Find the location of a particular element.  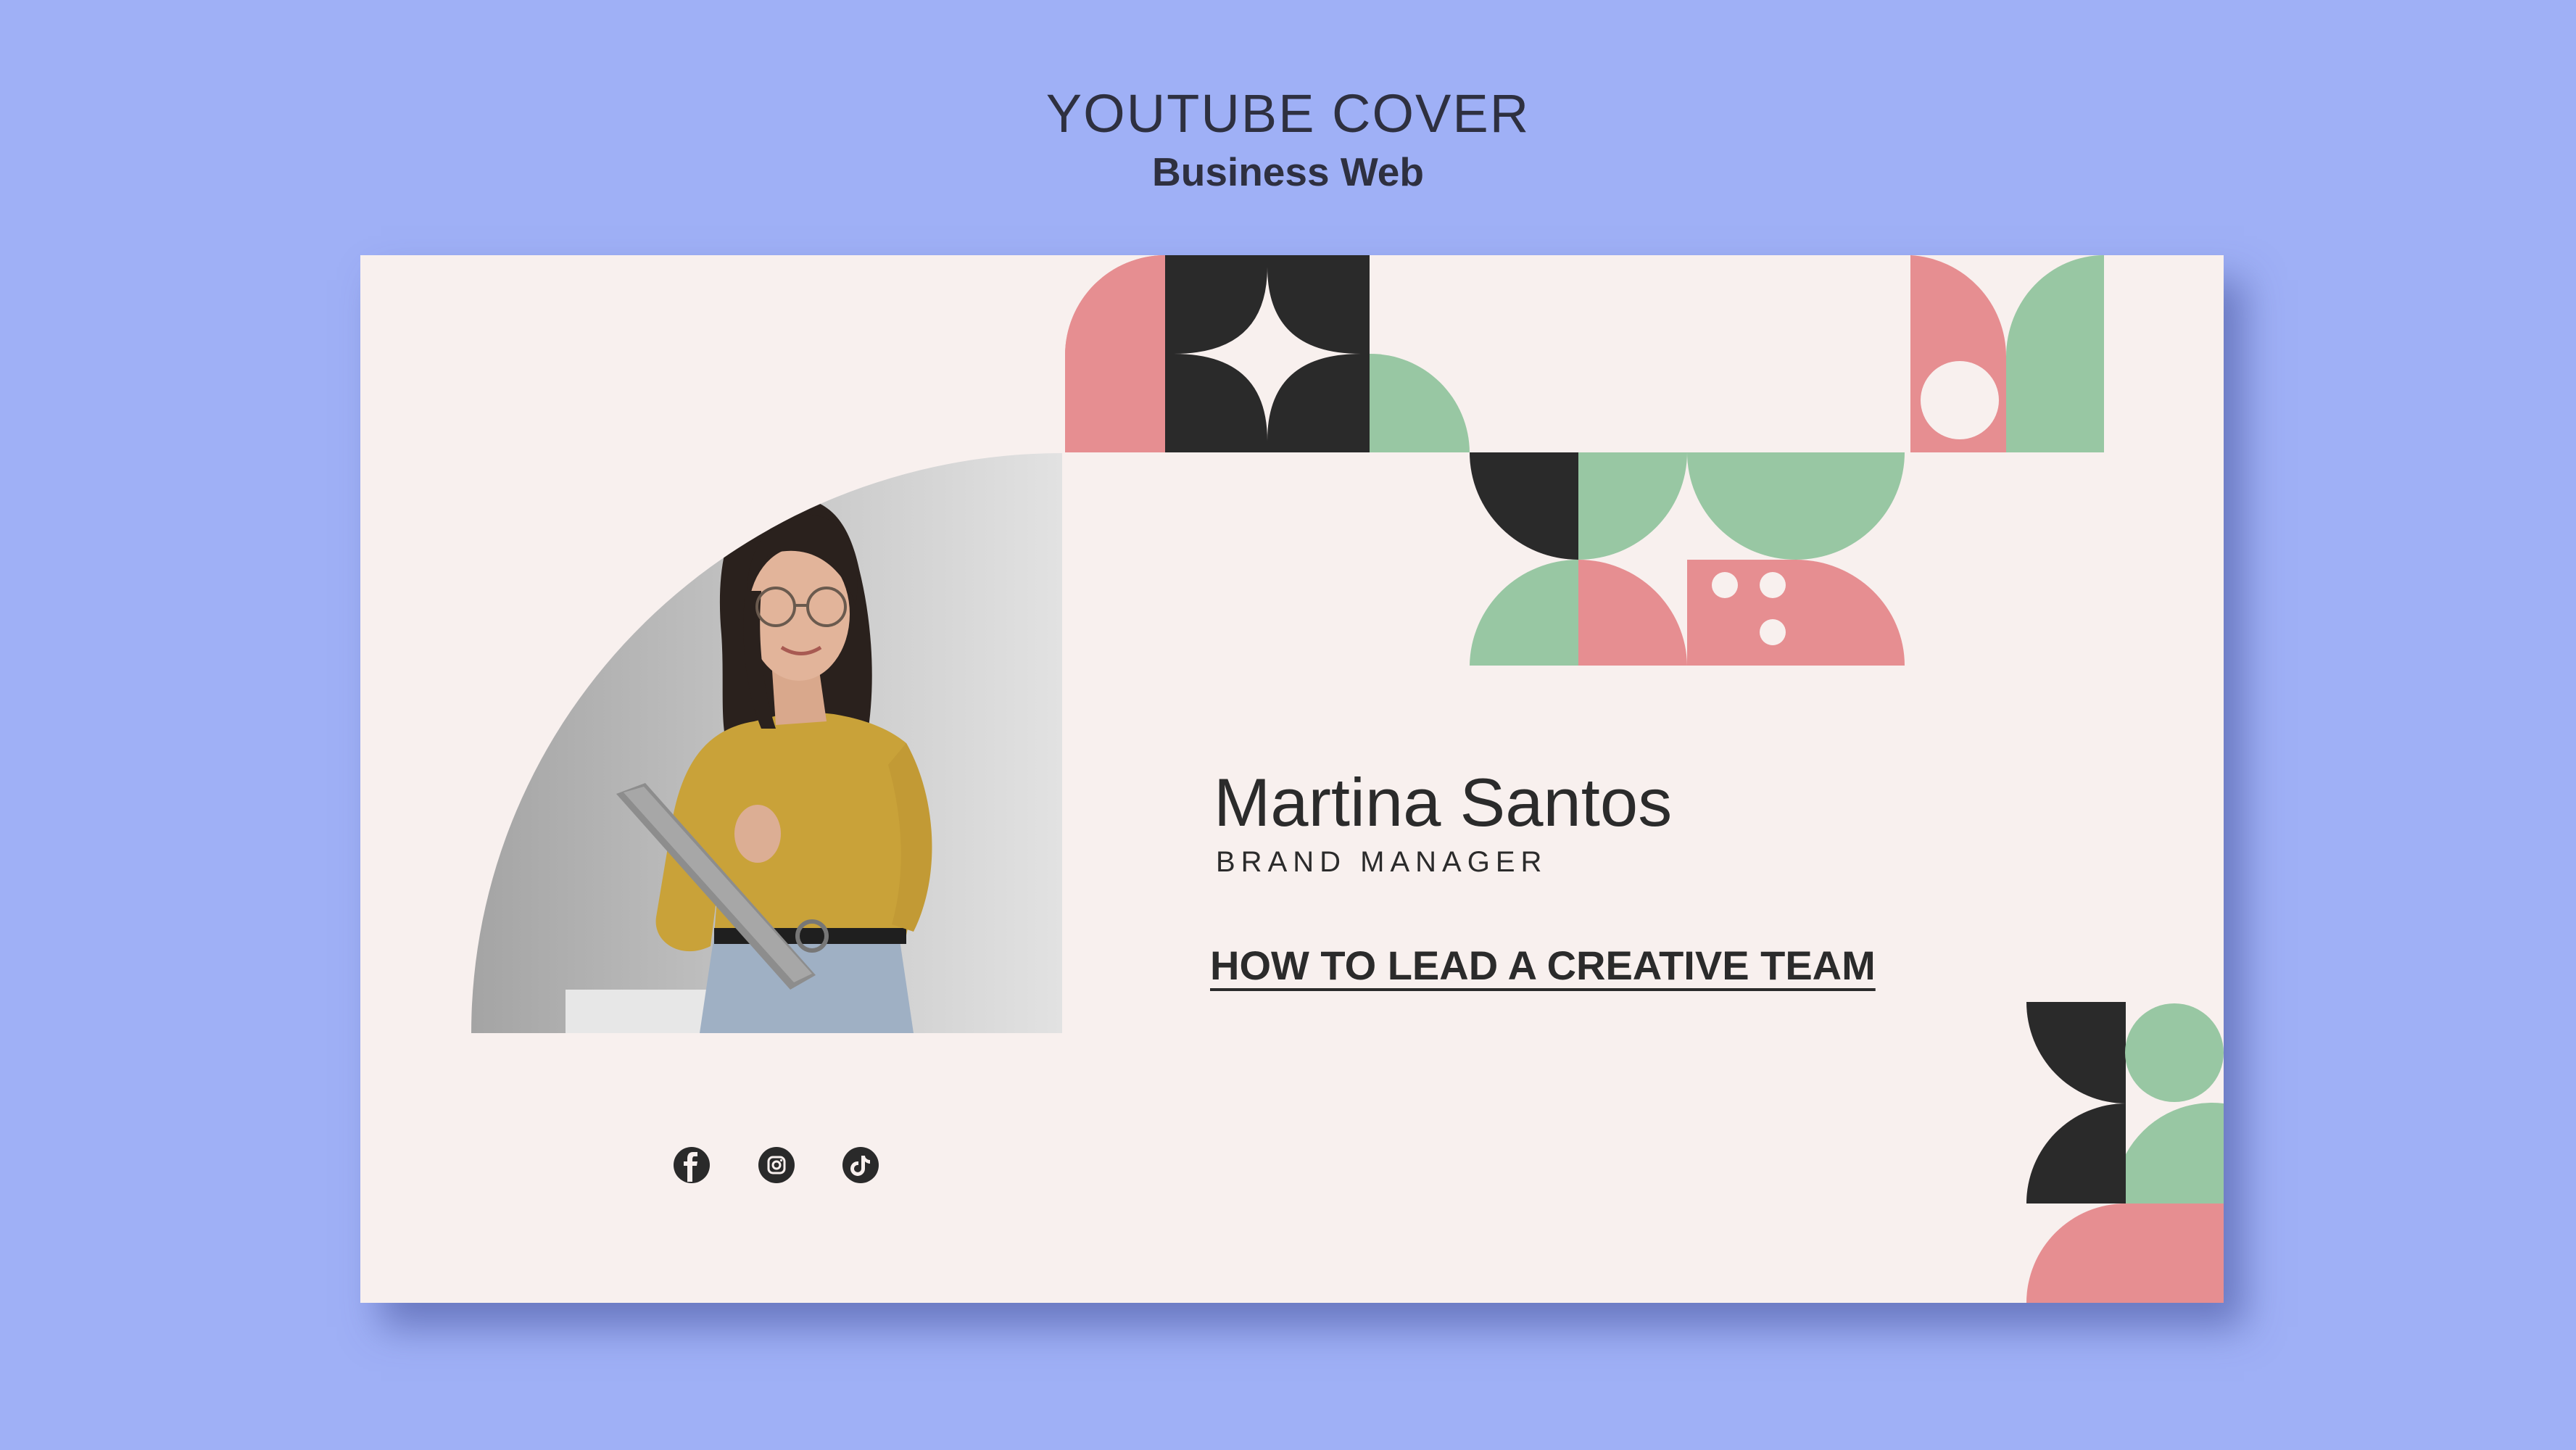

pink-dome-bottom is located at coordinates (1633, 613).